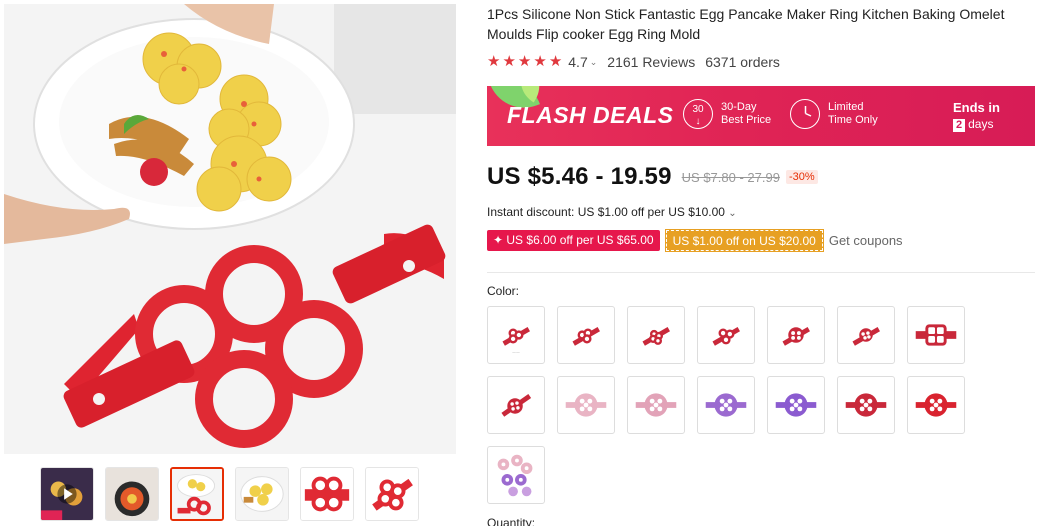  What do you see at coordinates (976, 116) in the screenshot?
I see `ends-in-countdown: Ends in 2 days` at bounding box center [976, 116].